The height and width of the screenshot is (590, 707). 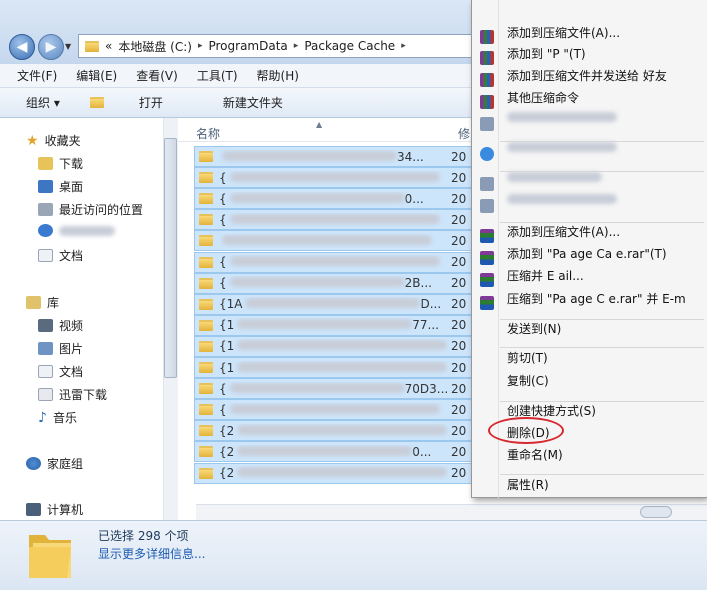 What do you see at coordinates (587, 253) in the screenshot?
I see `context-menu-item: 添加到 "Pa age Ca e.rar"(T)` at bounding box center [587, 253].